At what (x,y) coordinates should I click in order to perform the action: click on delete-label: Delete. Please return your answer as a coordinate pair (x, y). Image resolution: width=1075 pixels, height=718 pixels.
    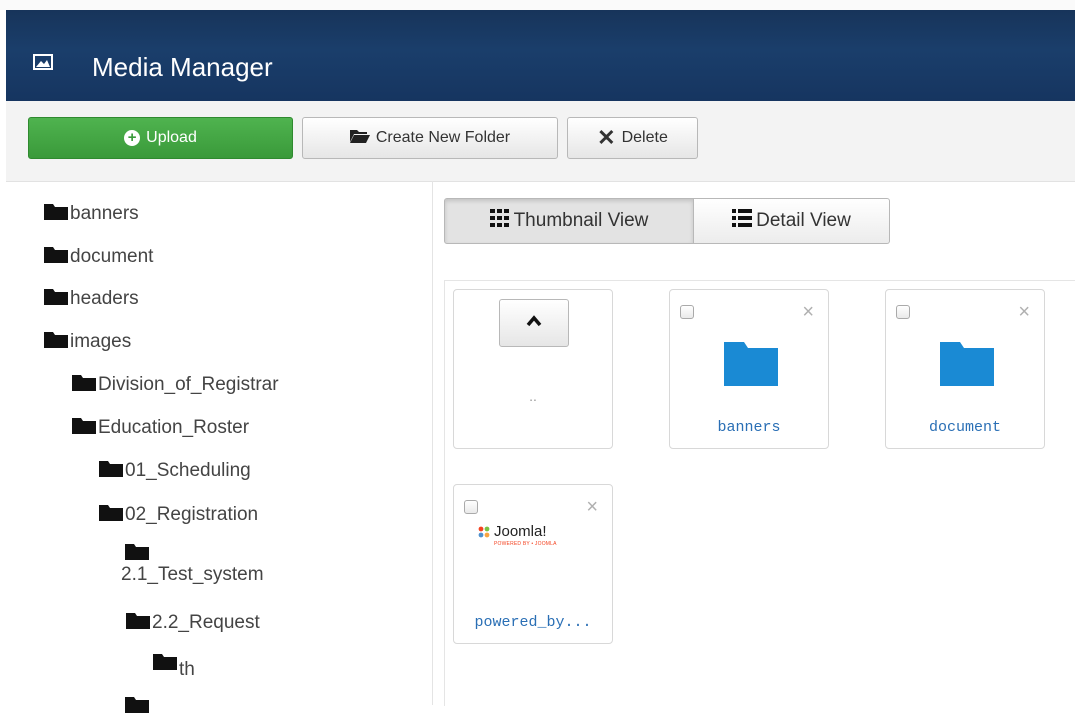
    Looking at the image, I should click on (644, 137).